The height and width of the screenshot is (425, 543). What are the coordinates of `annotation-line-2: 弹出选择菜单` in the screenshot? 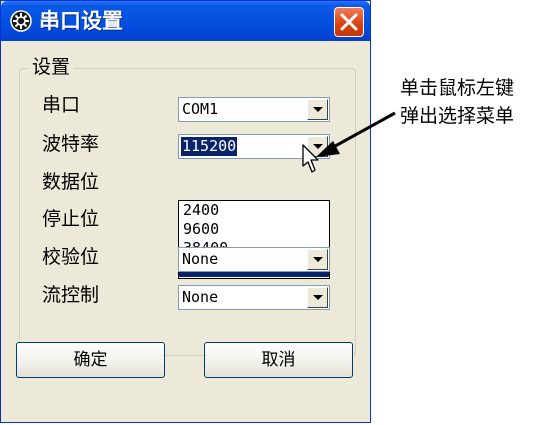 It's located at (457, 116).